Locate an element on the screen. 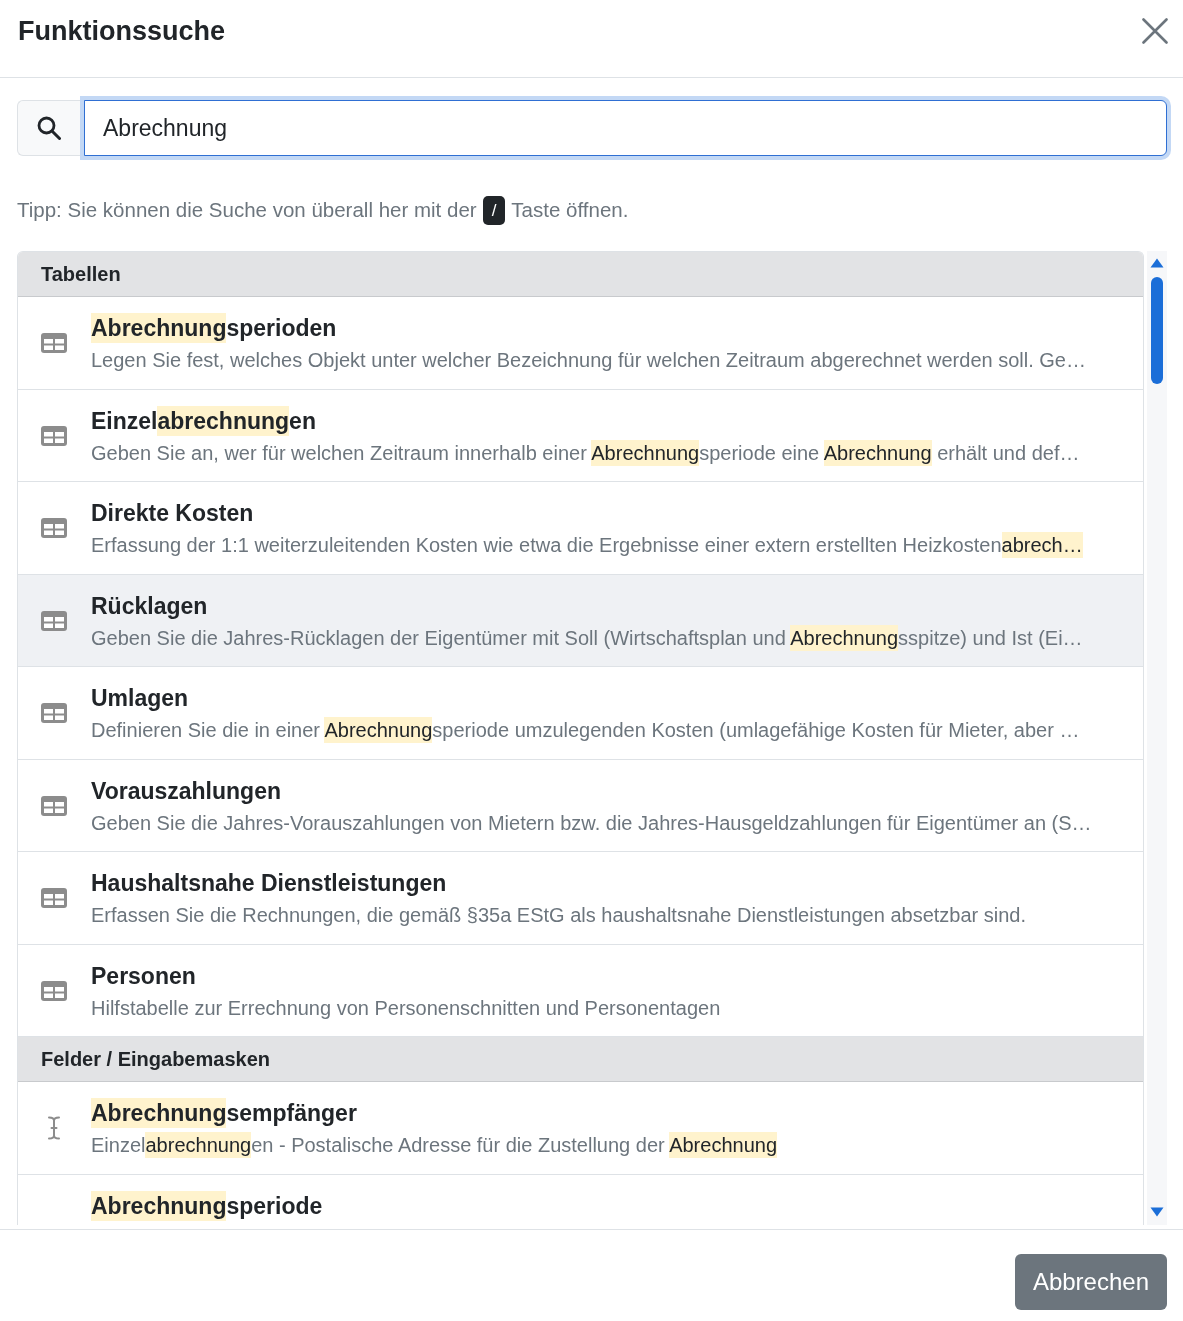  tip-text: Taste öffnen. is located at coordinates (570, 210).